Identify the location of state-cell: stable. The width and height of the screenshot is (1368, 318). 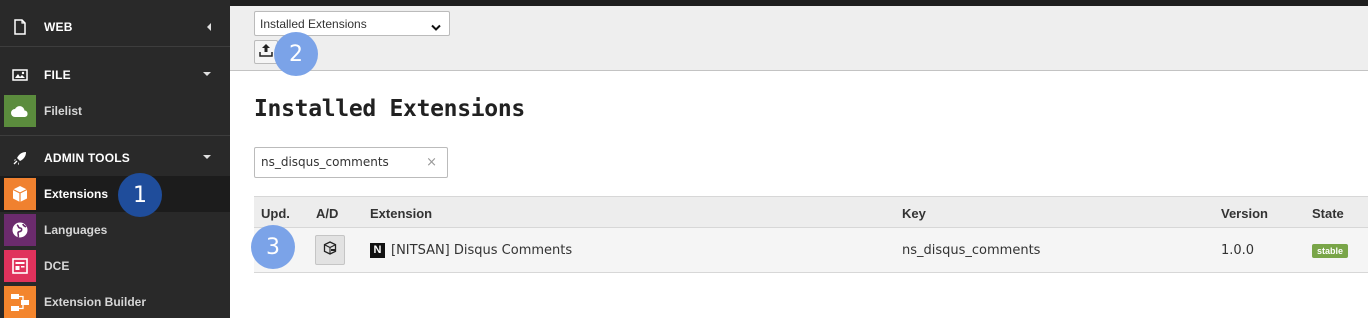
(1340, 250).